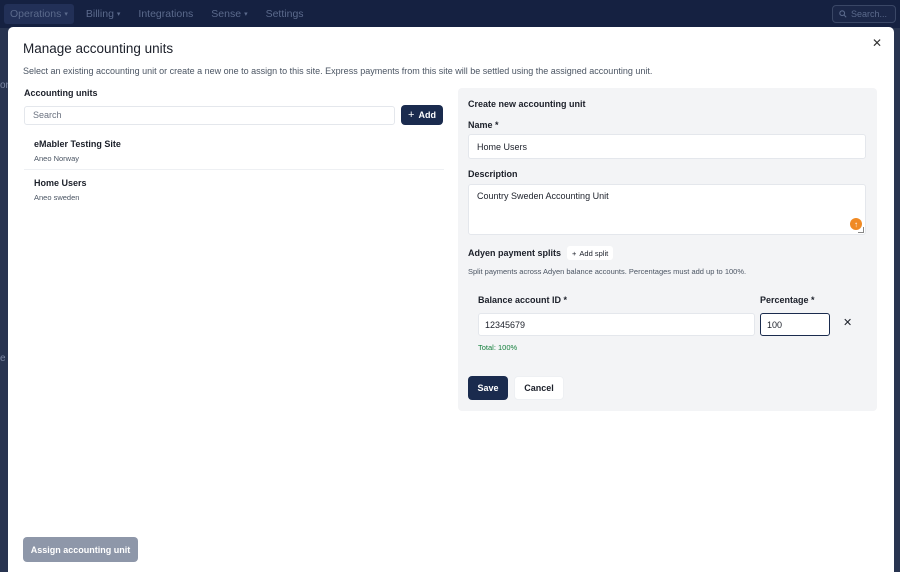 The image size is (900, 572). I want to click on search-row: + Add, so click(234, 115).